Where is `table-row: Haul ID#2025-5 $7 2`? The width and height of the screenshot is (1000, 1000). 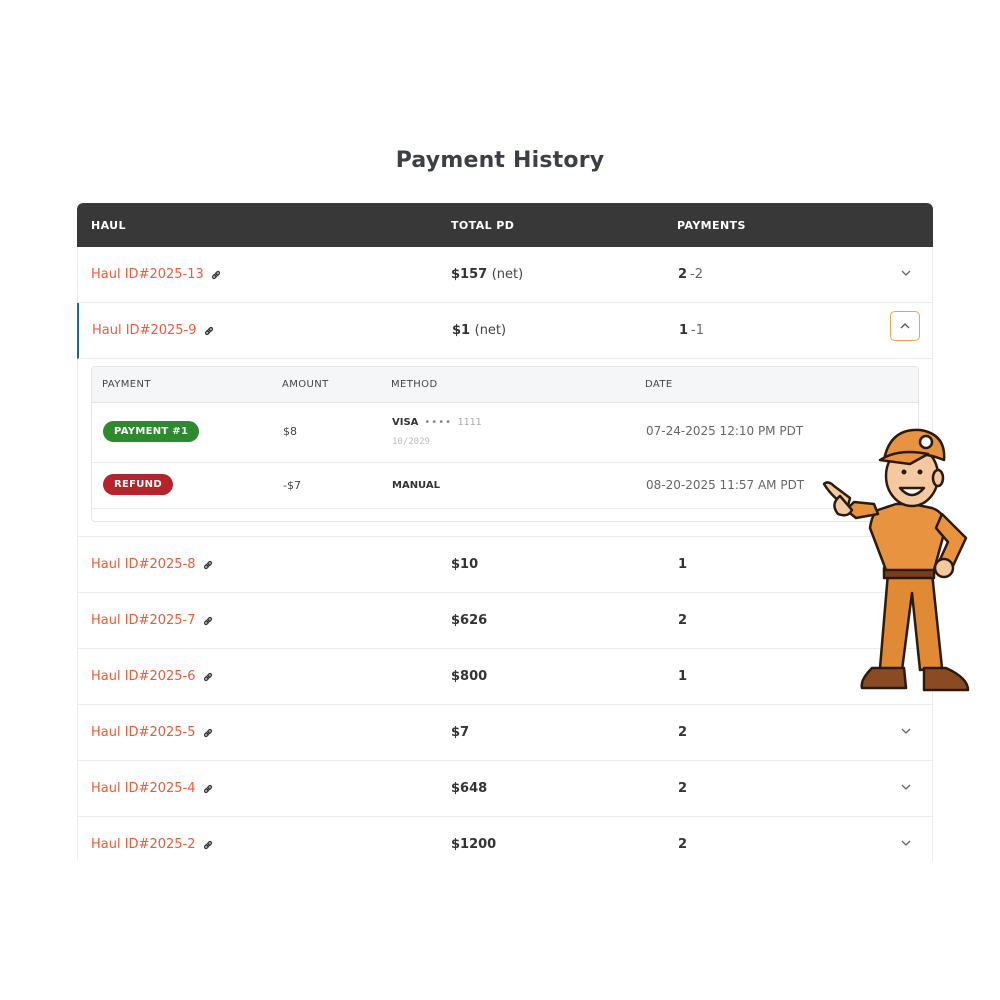 table-row: Haul ID#2025-5 $7 2 is located at coordinates (505, 733).